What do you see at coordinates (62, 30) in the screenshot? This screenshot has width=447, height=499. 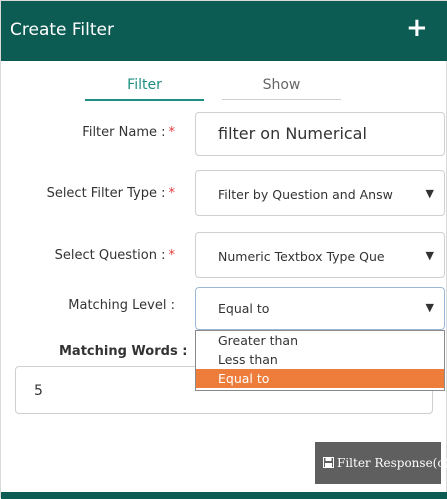 I see `panel-title: Create Filter` at bounding box center [62, 30].